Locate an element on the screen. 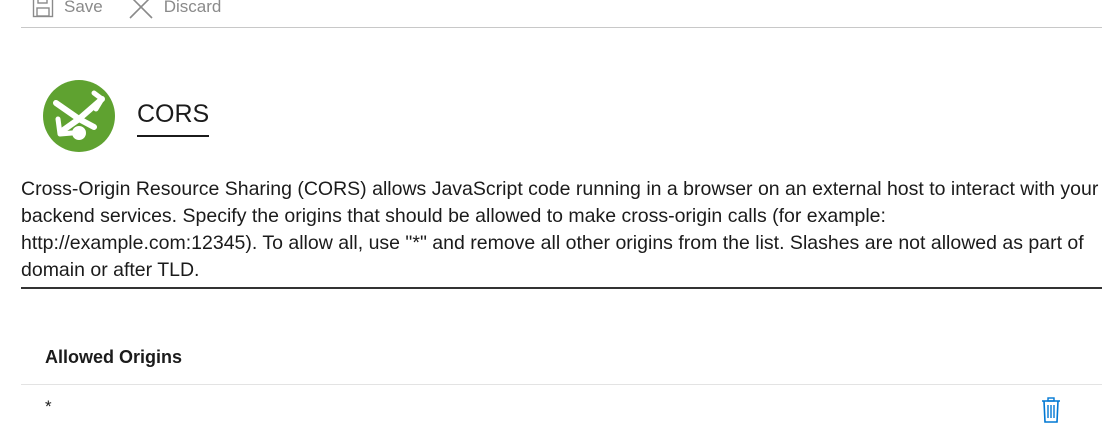  discard-button: Discard is located at coordinates (175, 10).